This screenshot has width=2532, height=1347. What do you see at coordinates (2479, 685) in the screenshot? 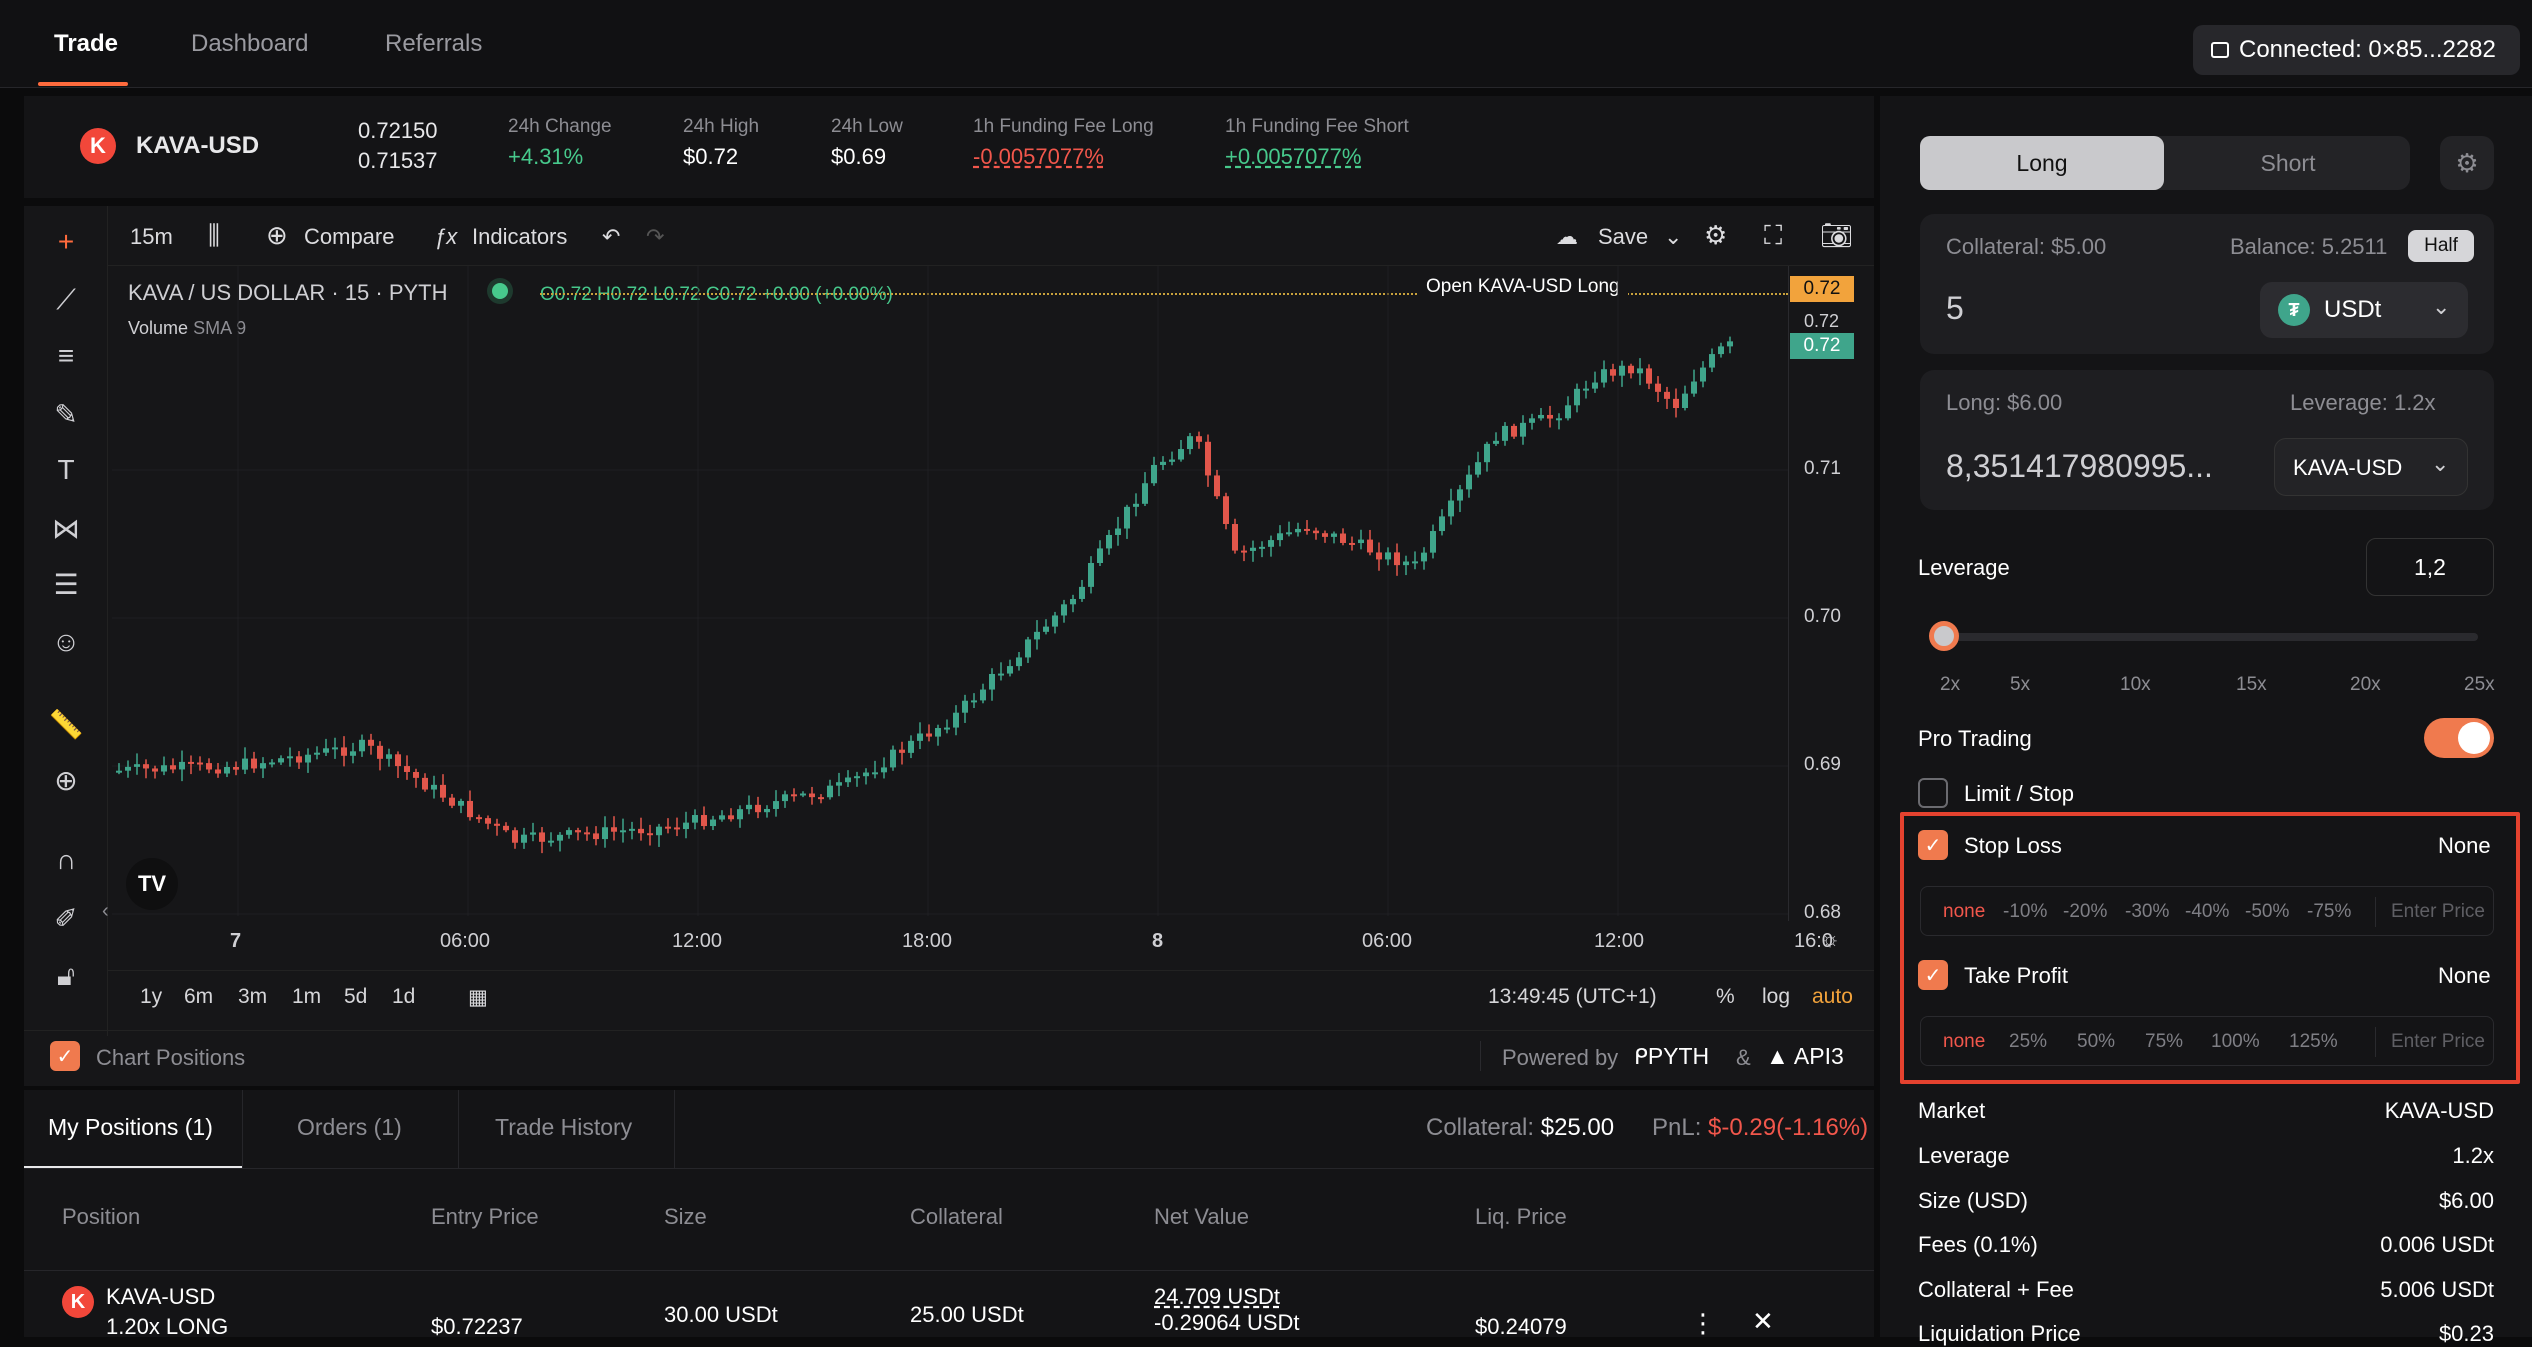
I see `leverage-mark: 25x` at bounding box center [2479, 685].